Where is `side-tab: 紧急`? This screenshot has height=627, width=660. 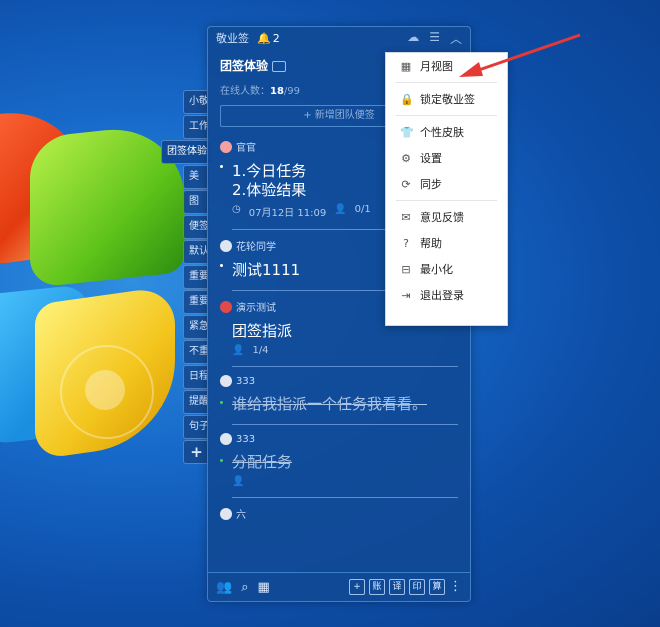 side-tab: 紧急 is located at coordinates (196, 327).